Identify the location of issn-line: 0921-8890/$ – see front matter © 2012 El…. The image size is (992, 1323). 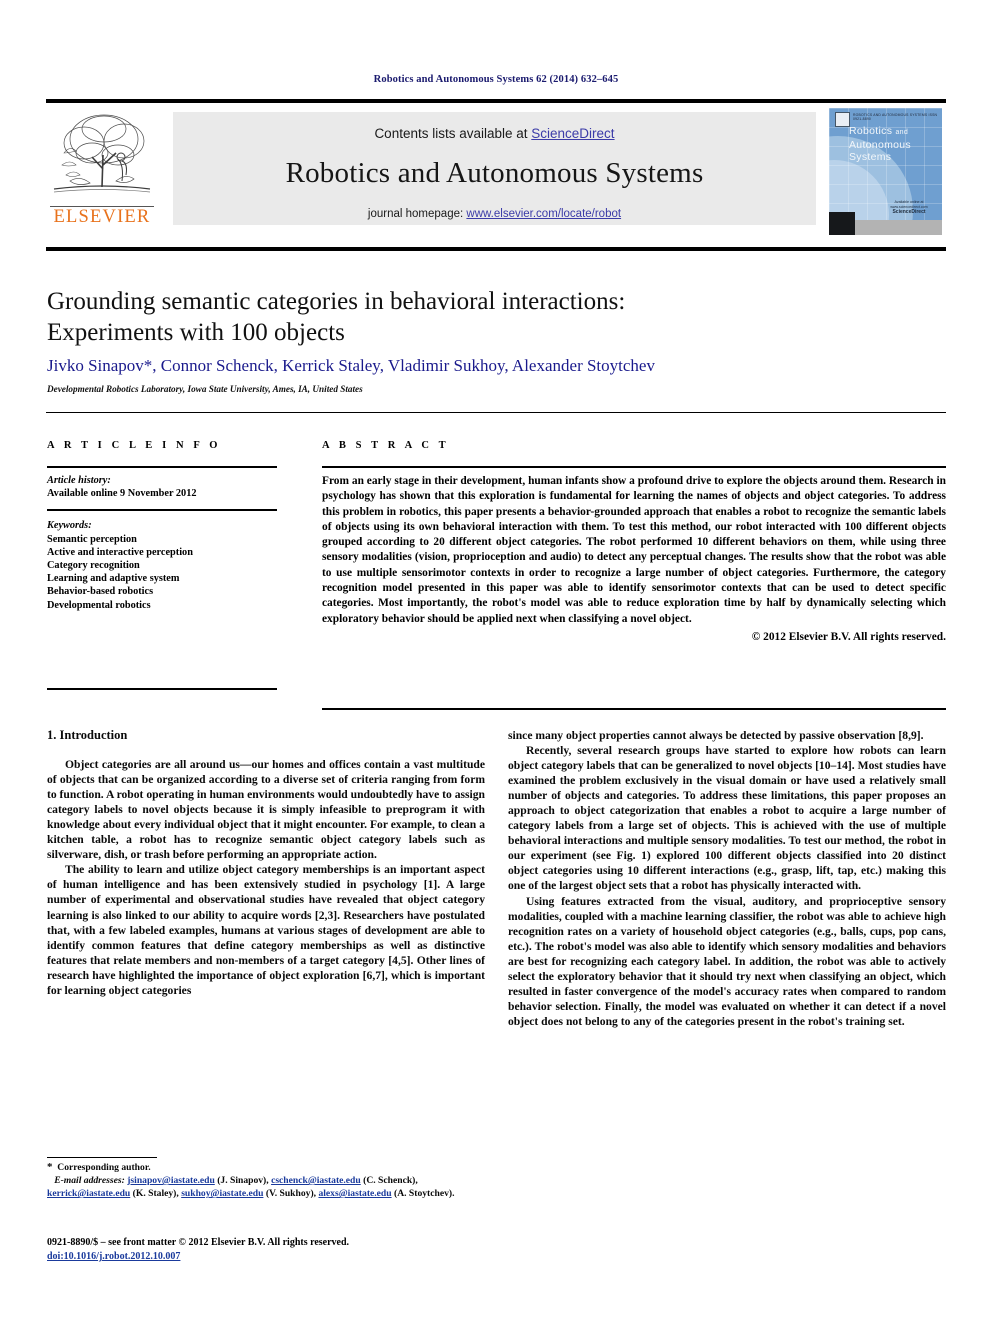
(198, 1242).